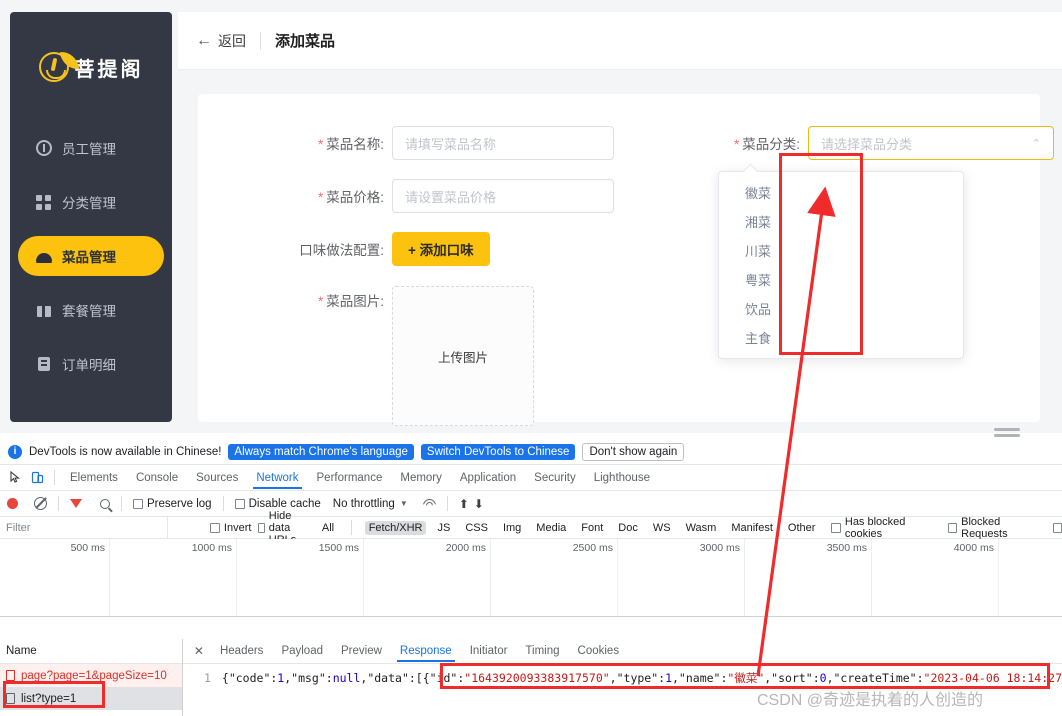 The width and height of the screenshot is (1062, 716). What do you see at coordinates (884, 528) in the screenshot?
I see `has-blocked-cookies-checkbox: Has blocked cookies` at bounding box center [884, 528].